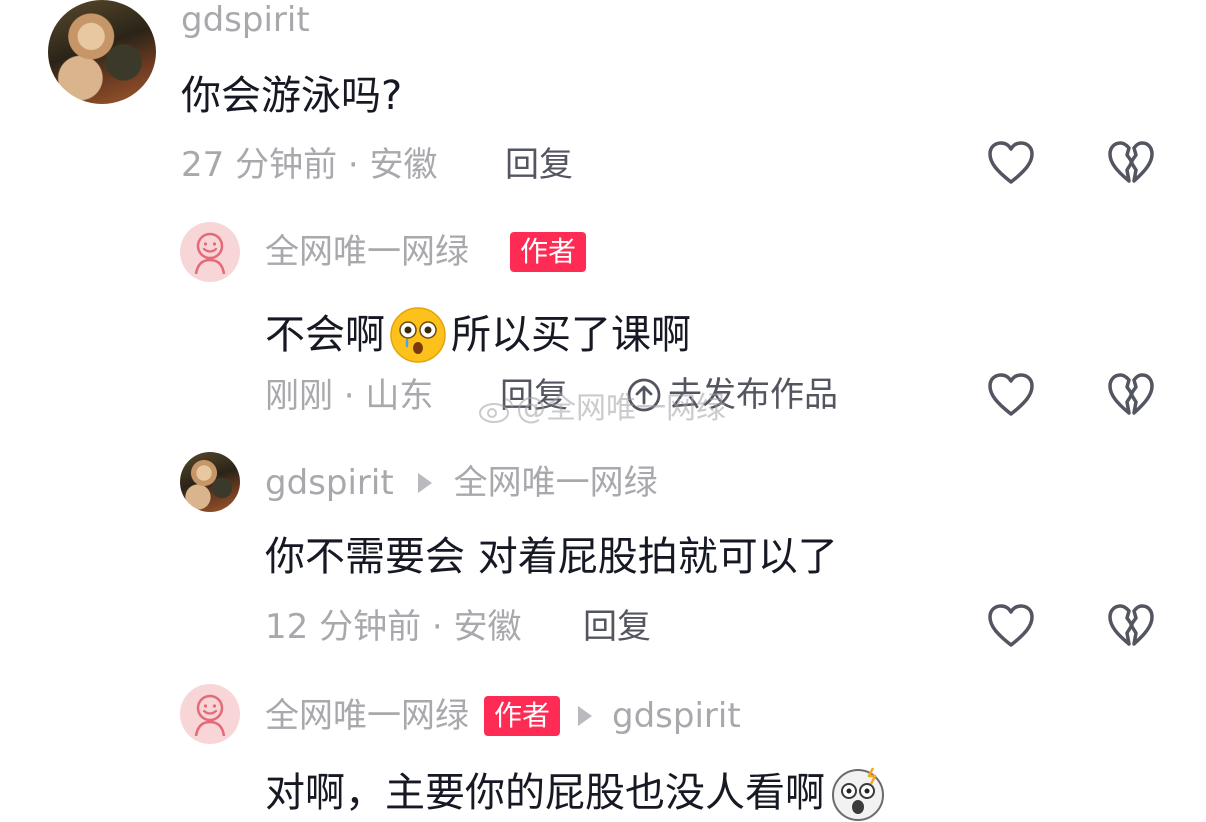  Describe the element at coordinates (325, 335) in the screenshot. I see `comment-text-part: 不会啊` at that location.